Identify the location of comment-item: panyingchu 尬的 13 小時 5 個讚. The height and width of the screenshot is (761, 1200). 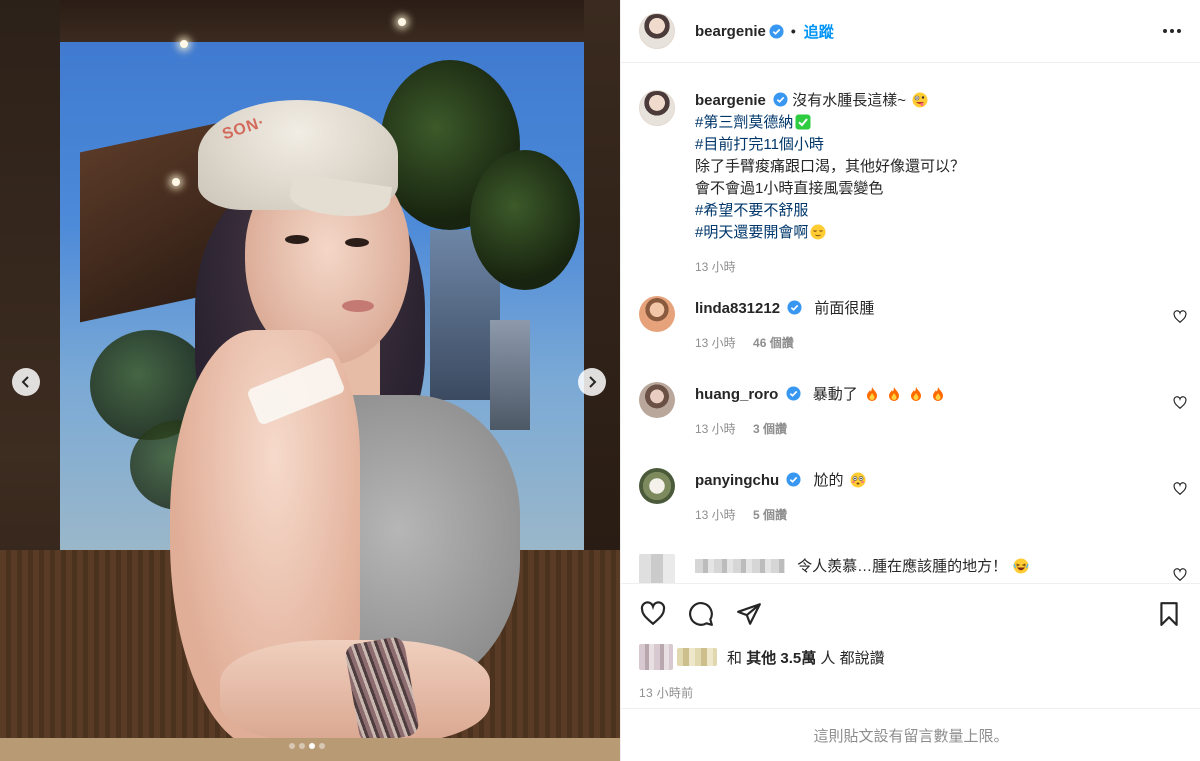
(913, 495).